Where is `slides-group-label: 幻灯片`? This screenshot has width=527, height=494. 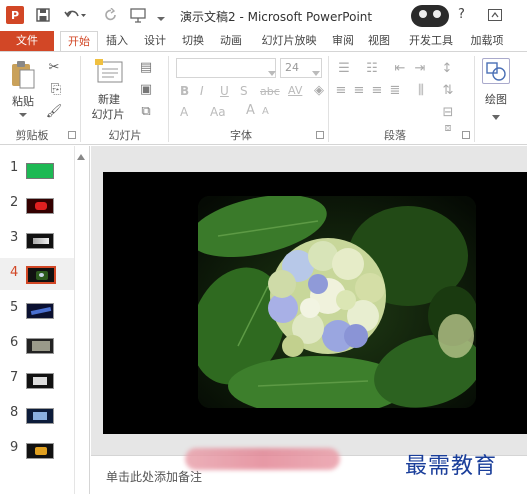
slides-group-label: 幻灯片 is located at coordinates (125, 135).